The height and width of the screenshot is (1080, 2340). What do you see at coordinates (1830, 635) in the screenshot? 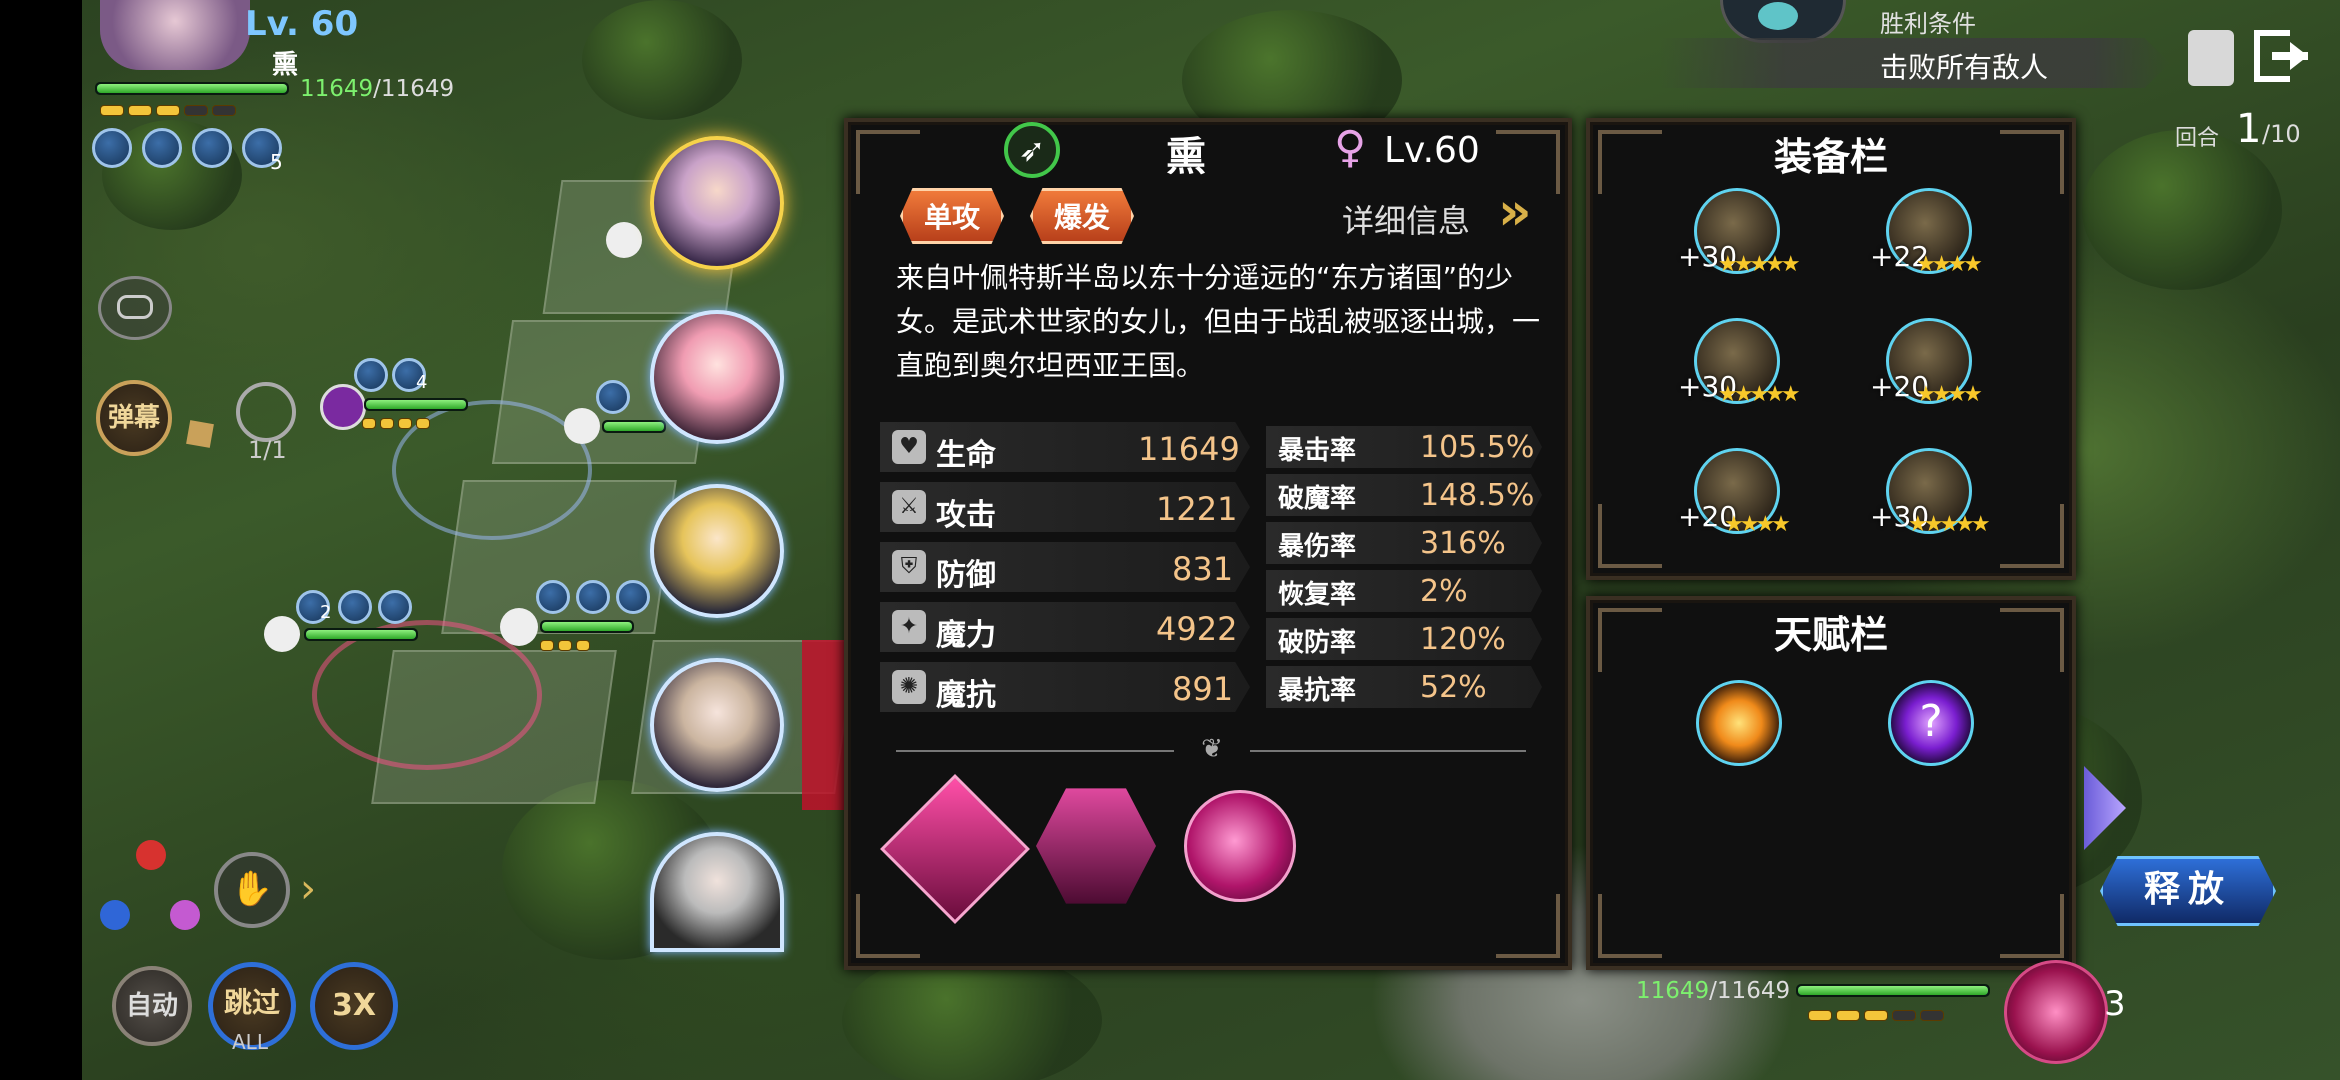
I see `talent-title: 天赋栏` at bounding box center [1830, 635].